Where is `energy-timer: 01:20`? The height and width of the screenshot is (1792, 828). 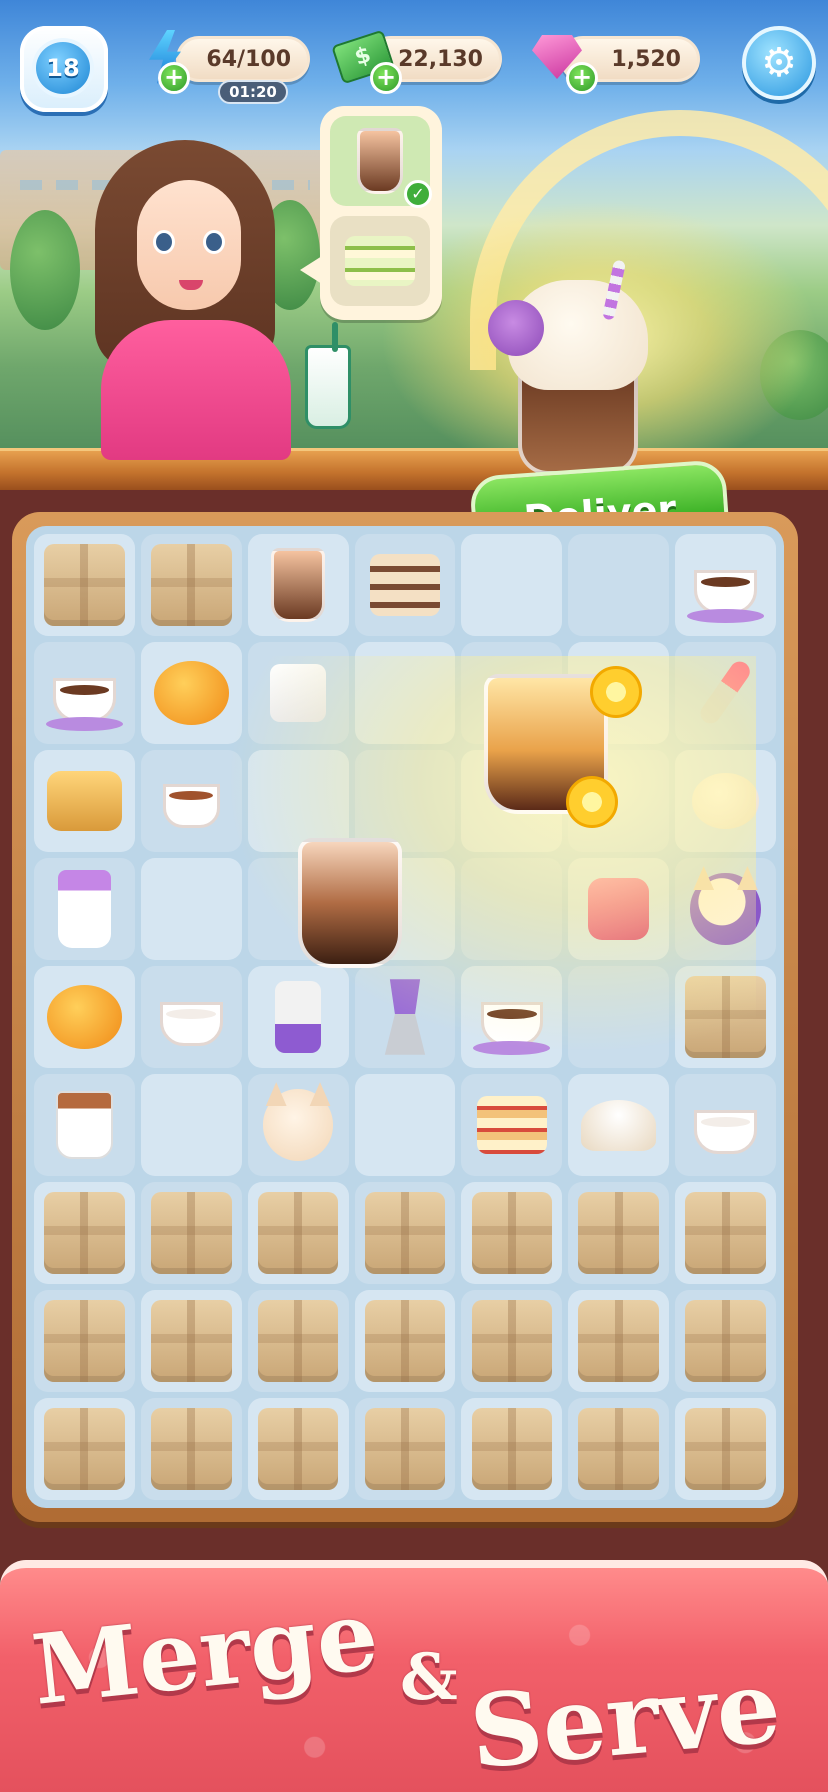 energy-timer: 01:20 is located at coordinates (253, 92).